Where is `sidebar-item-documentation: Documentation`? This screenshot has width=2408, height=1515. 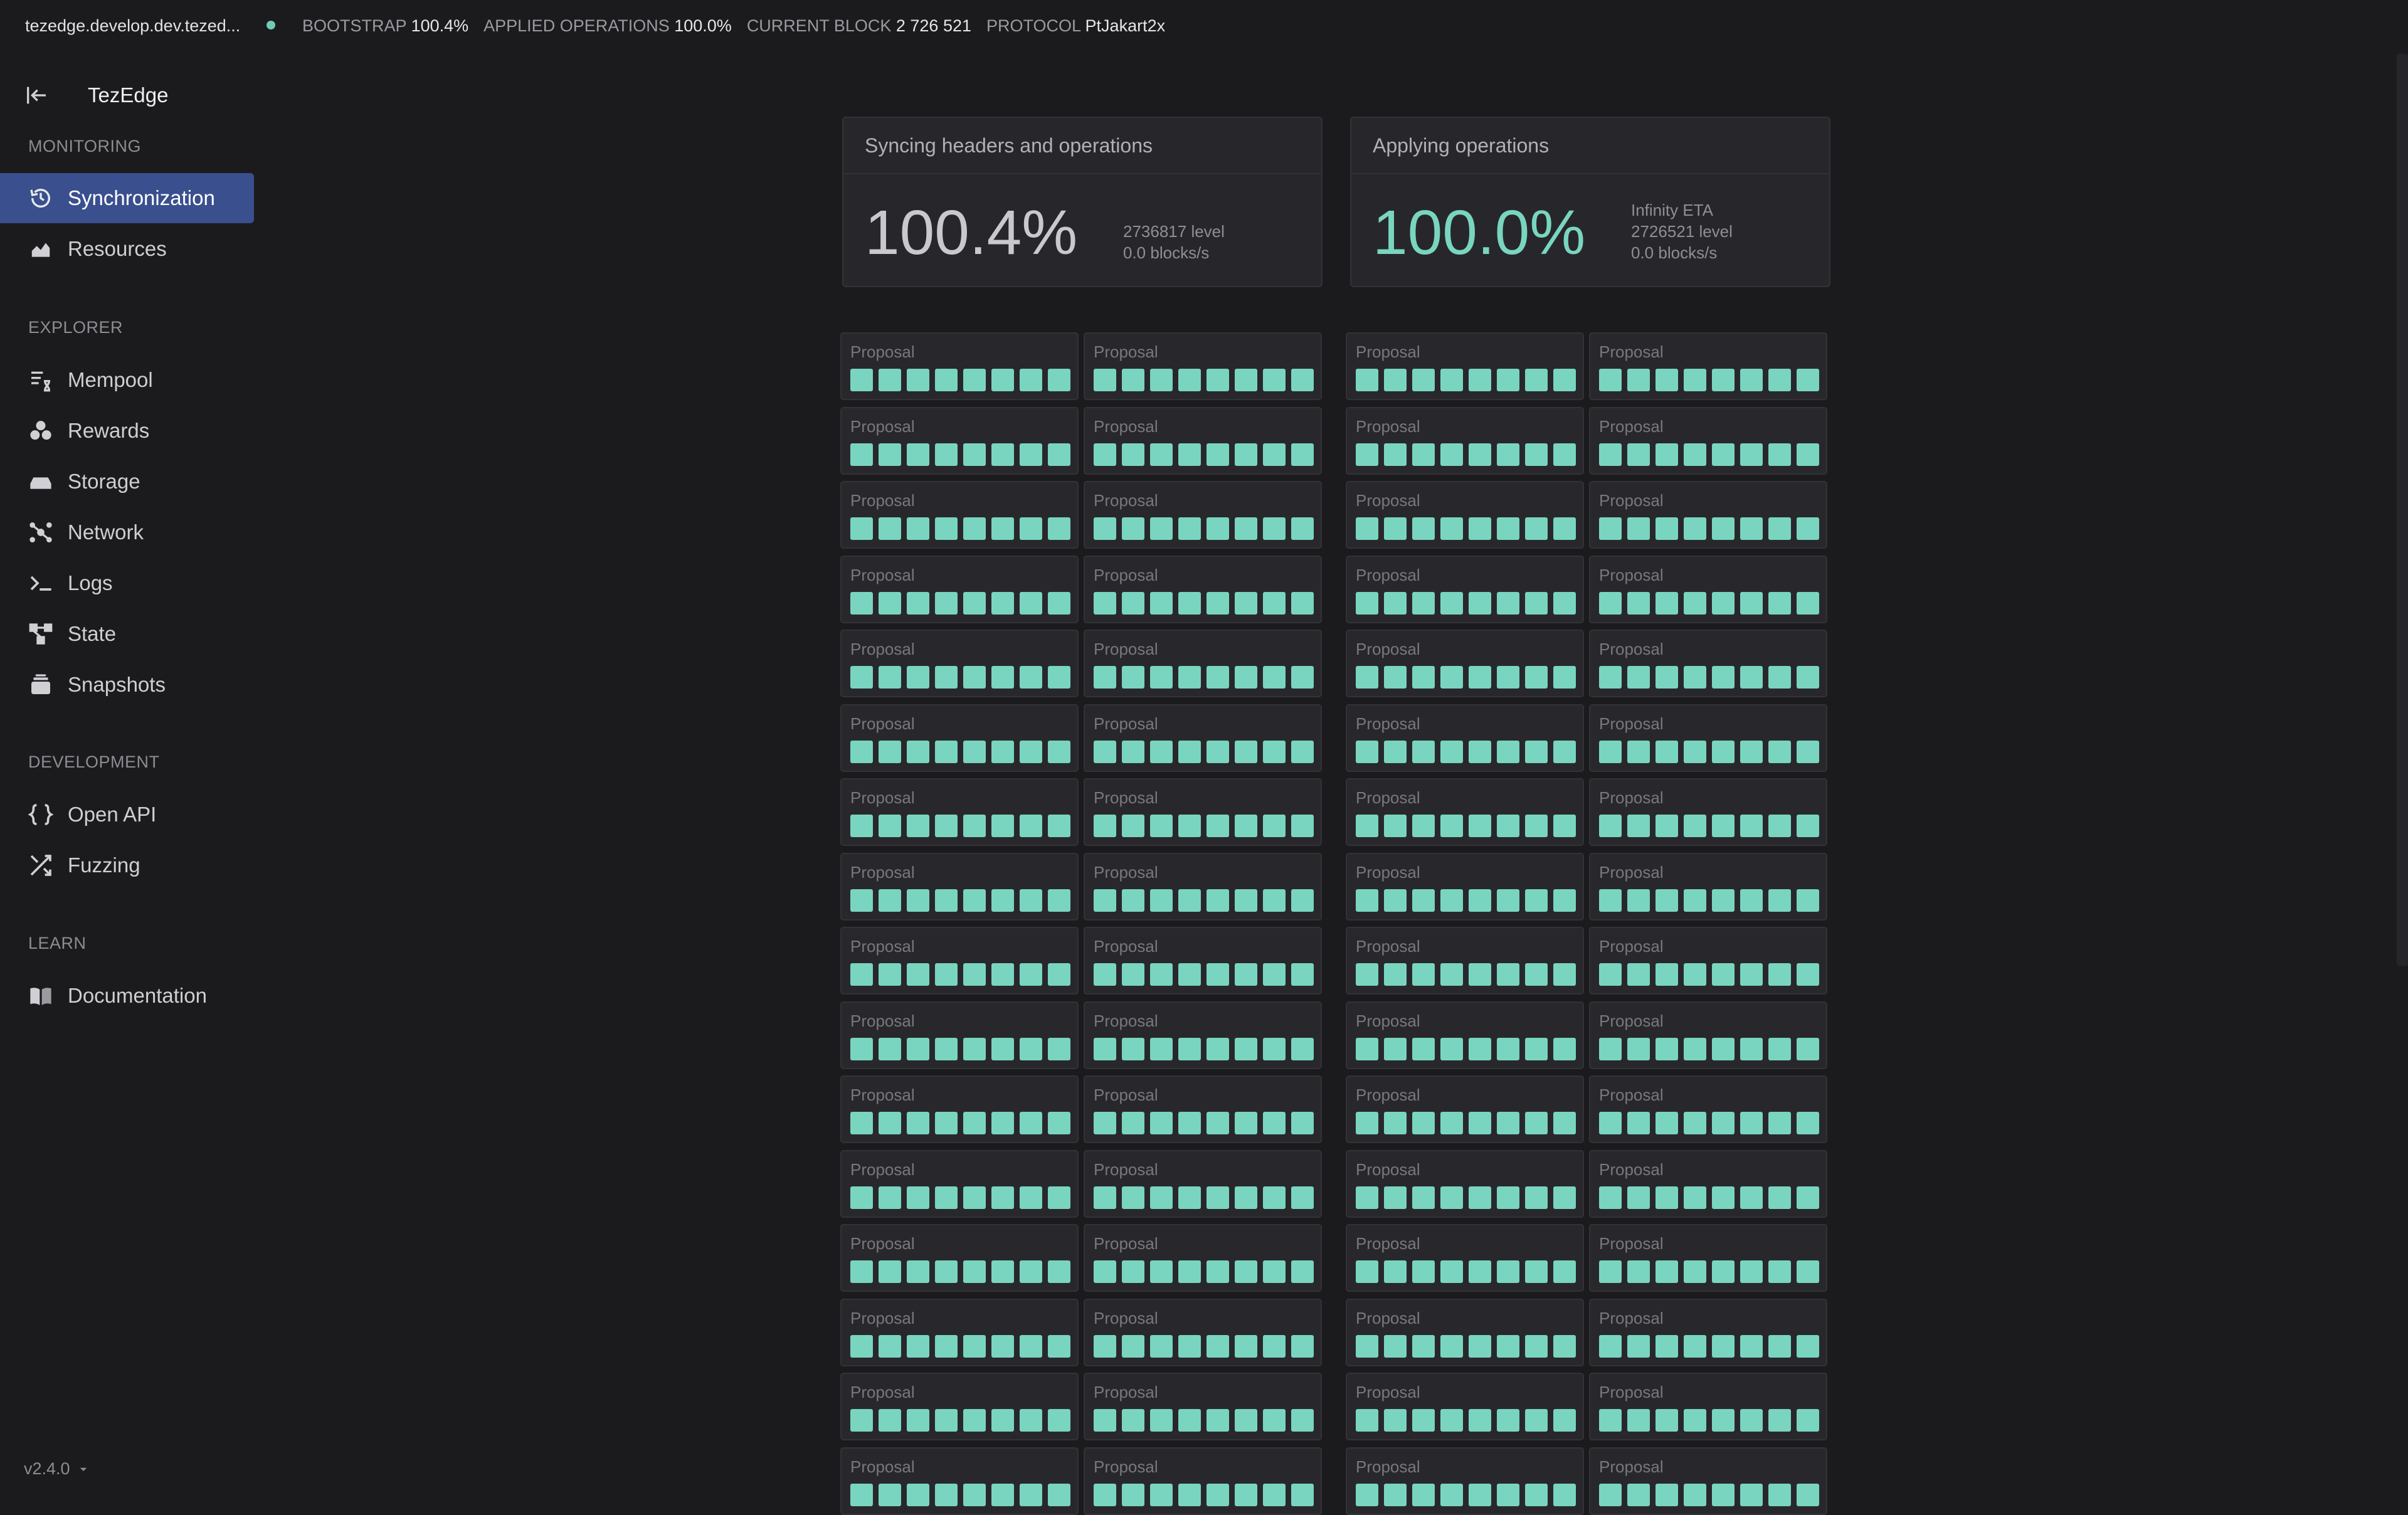
sidebar-item-documentation: Documentation is located at coordinates (127, 996).